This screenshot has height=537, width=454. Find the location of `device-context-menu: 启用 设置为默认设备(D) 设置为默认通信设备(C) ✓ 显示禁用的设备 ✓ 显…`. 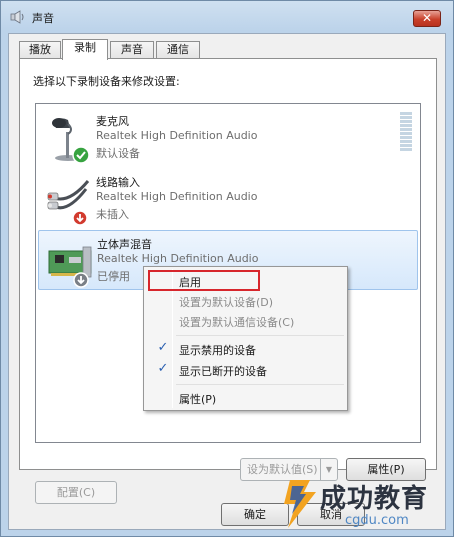

device-context-menu: 启用 设置为默认设备(D) 设置为默认通信设备(C) ✓ 显示禁用的设备 ✓ 显… is located at coordinates (245, 338).